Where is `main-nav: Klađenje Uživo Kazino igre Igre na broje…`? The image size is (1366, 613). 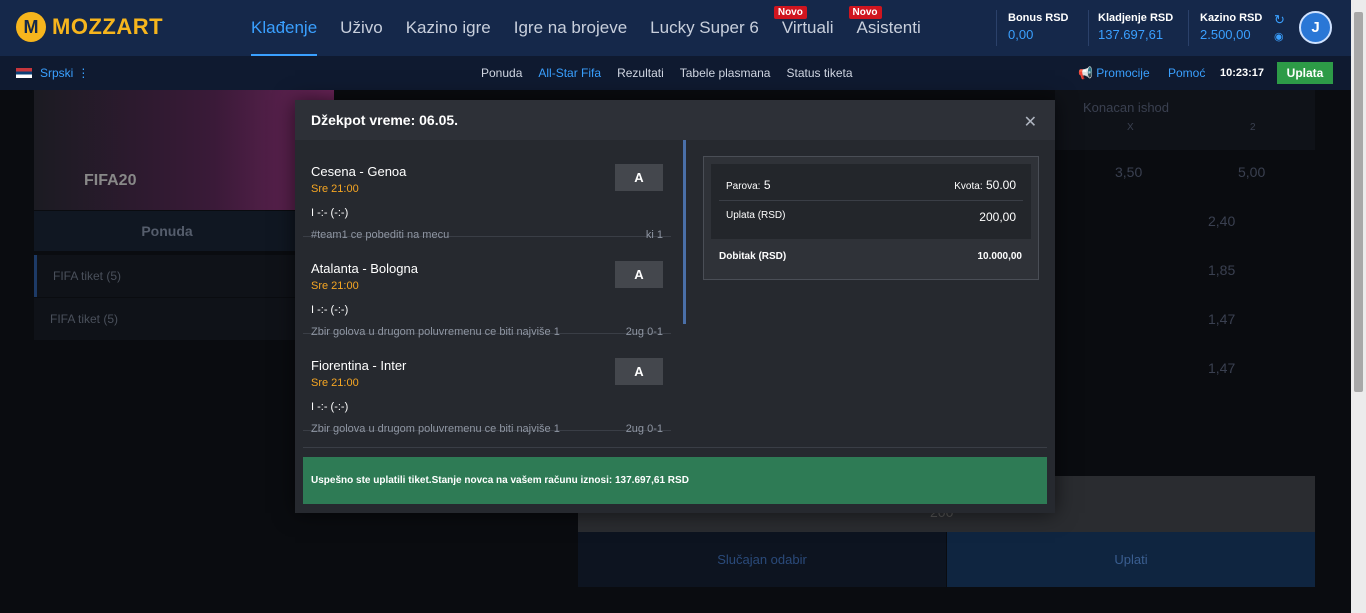
main-nav: Klađenje Uživo Kazino igre Igre na broje… is located at coordinates (597, 28).